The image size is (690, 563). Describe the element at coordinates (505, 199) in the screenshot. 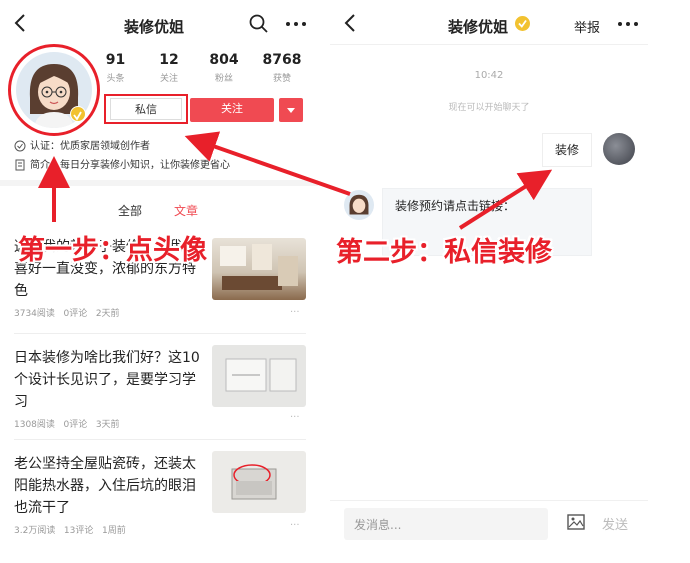

I see `arrow-to-sent-message` at that location.